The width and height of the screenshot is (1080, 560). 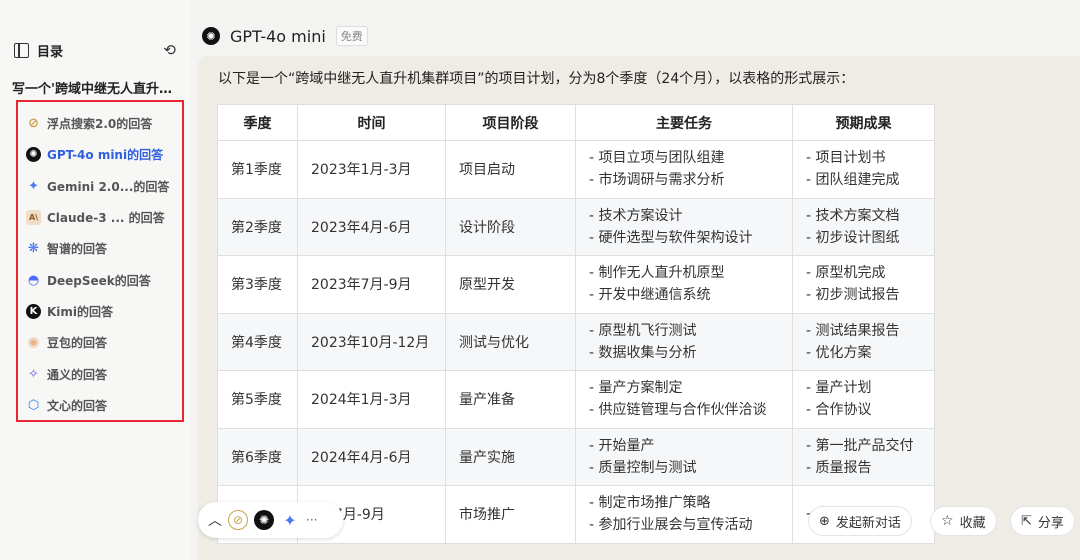 What do you see at coordinates (643, 330) in the screenshot?
I see `task-line: - 原型机飞行测试` at bounding box center [643, 330].